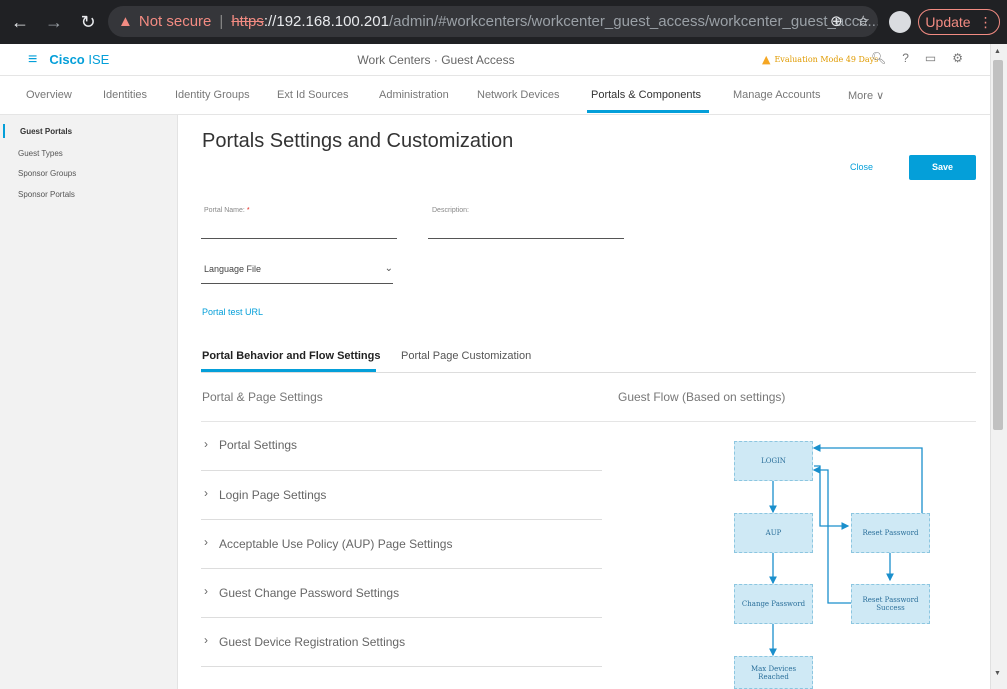  Describe the element at coordinates (88, 22) in the screenshot. I see `reload-icon: ↻` at that location.